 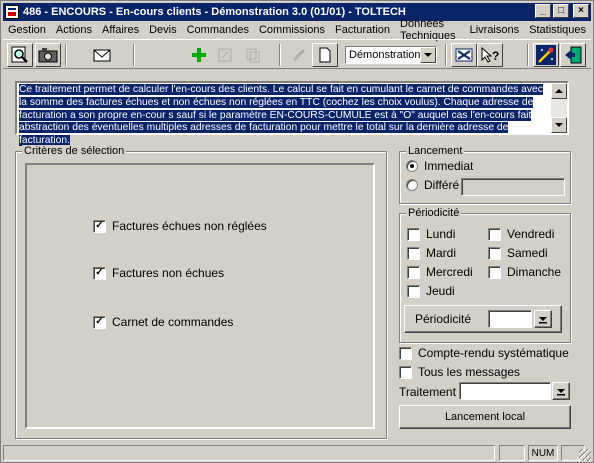 I want to click on help-button: ?, so click(x=490, y=55).